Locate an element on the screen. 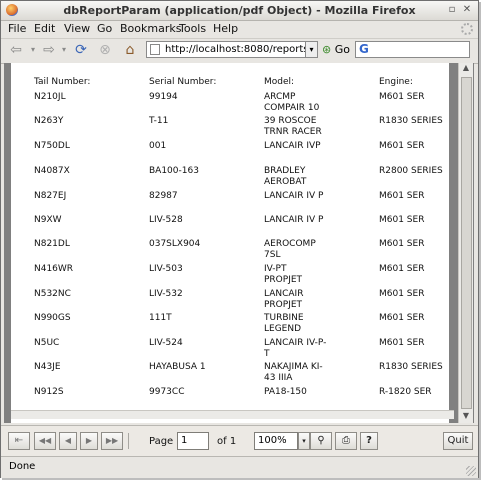 The width and height of the screenshot is (481, 480). go-button: ⊛ Go is located at coordinates (336, 49).